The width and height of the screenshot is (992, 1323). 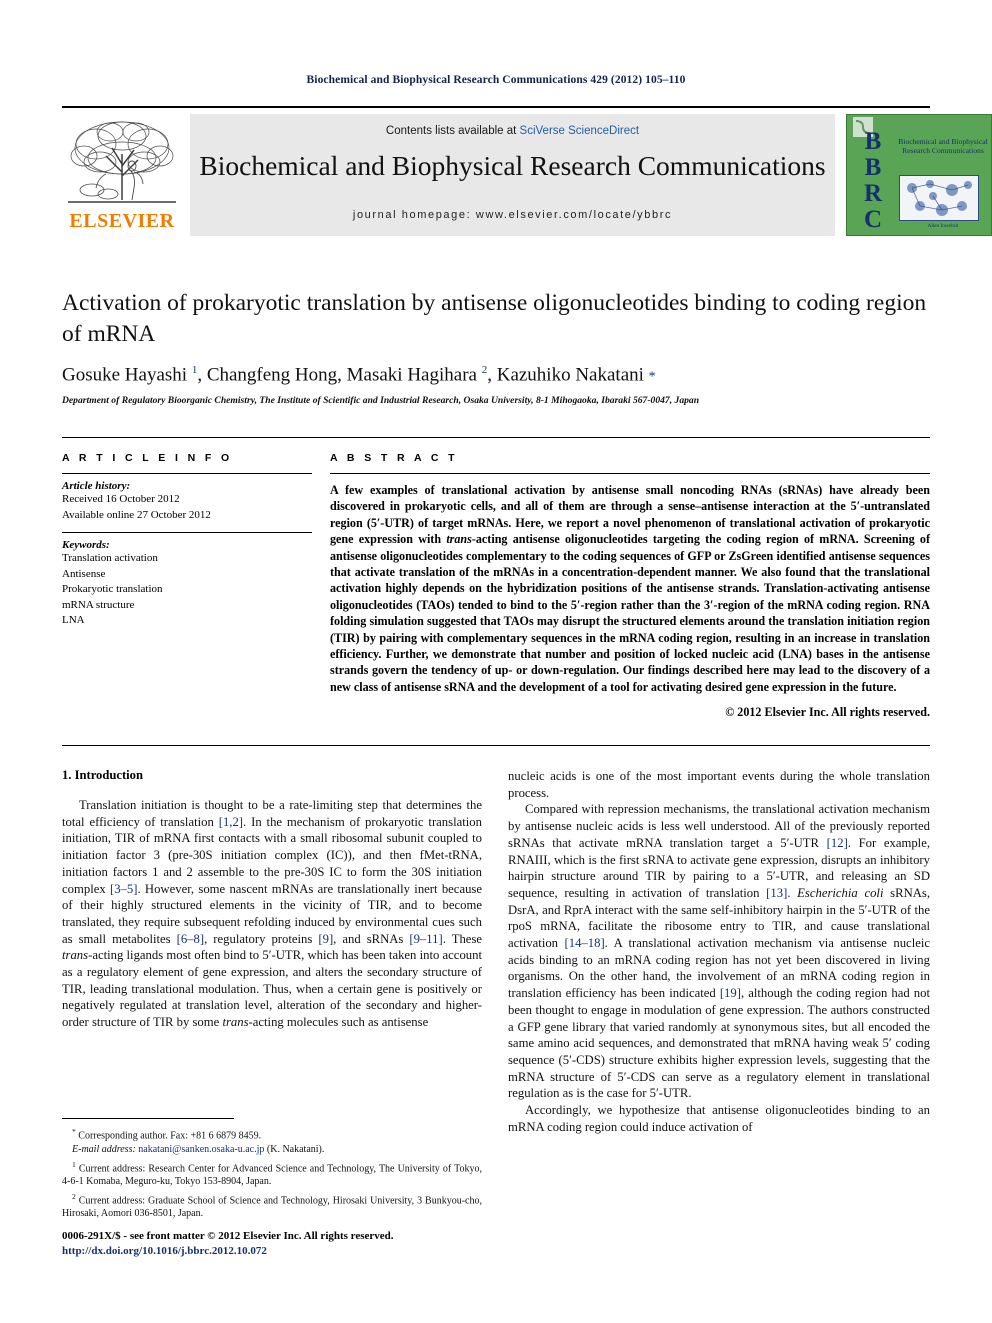 What do you see at coordinates (110, 558) in the screenshot?
I see `keyword-item: Translation activation` at bounding box center [110, 558].